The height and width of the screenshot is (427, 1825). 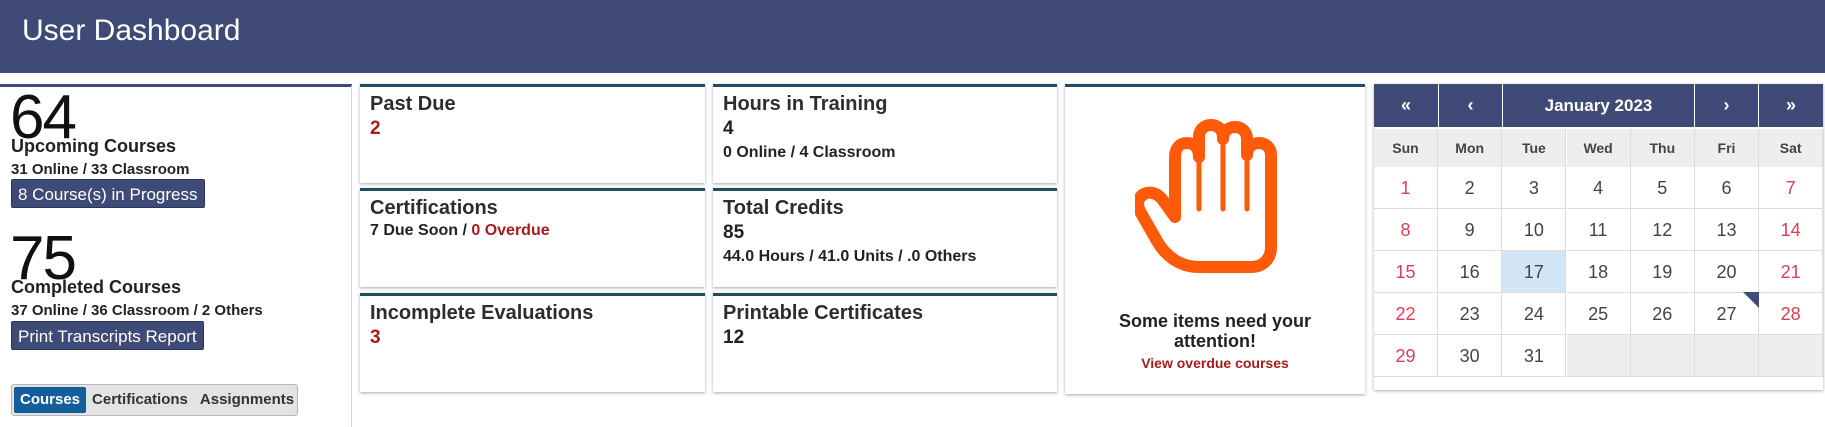 I want to click on past-due-value: 2, so click(x=375, y=128).